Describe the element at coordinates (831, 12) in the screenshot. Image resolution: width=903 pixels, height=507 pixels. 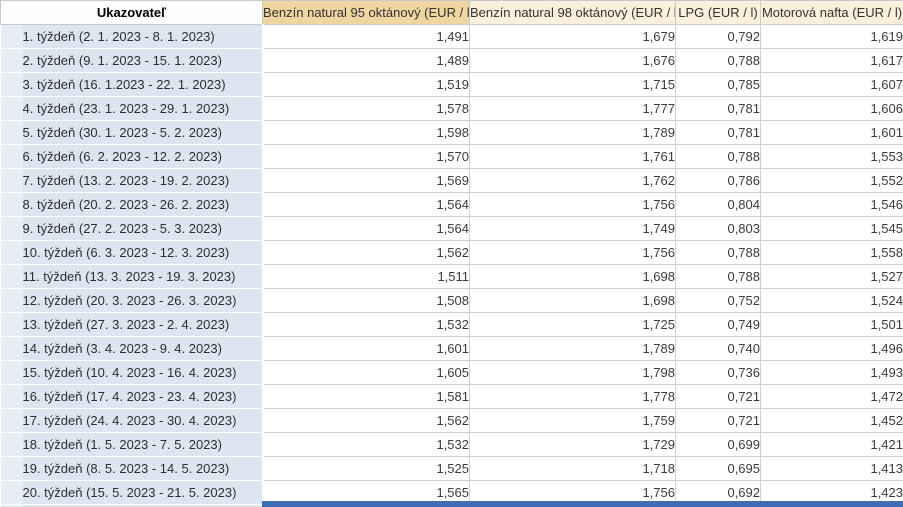
I see `column-header: Motorová nafta (EUR / l)` at that location.